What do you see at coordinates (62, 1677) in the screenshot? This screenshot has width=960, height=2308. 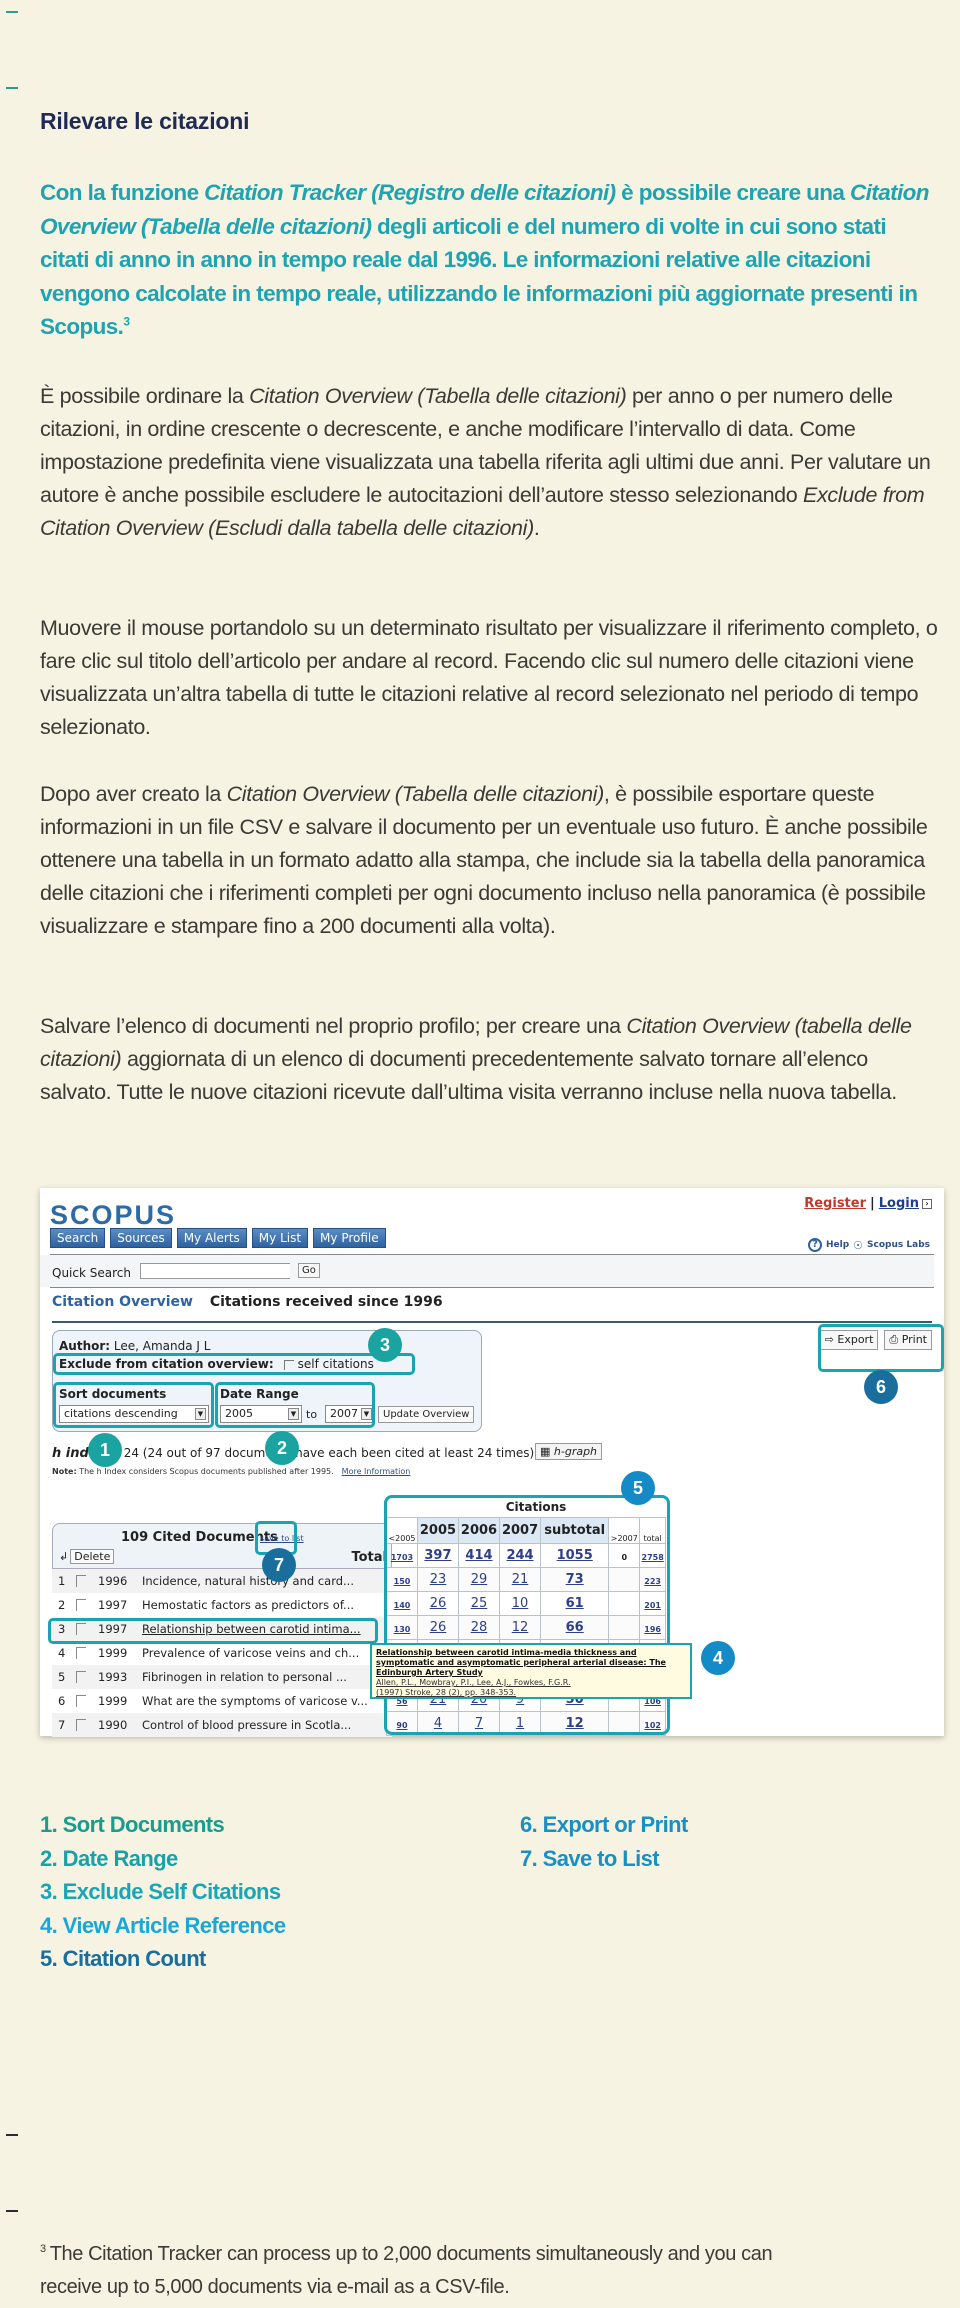 I see `row-number: 5` at bounding box center [62, 1677].